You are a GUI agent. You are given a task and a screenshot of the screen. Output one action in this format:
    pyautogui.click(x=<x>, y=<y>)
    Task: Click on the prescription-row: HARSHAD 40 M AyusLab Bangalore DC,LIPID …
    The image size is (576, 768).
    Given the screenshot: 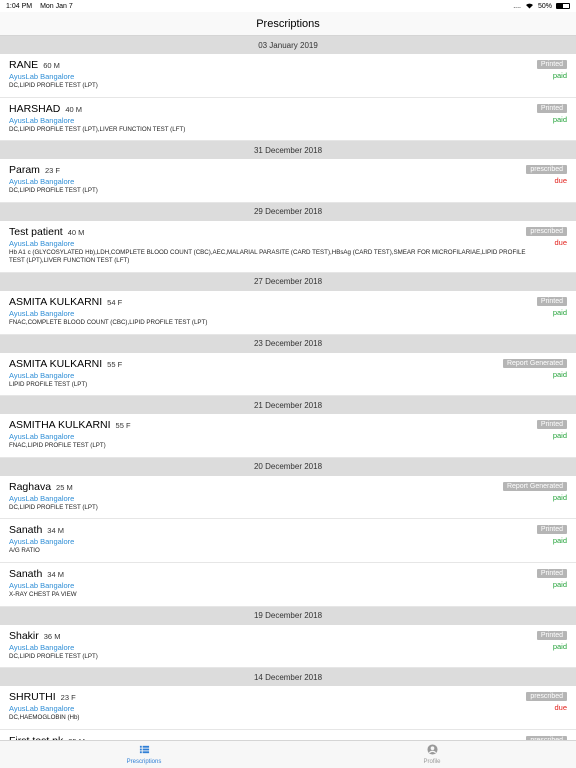 What is the action you would take?
    pyautogui.click(x=288, y=120)
    